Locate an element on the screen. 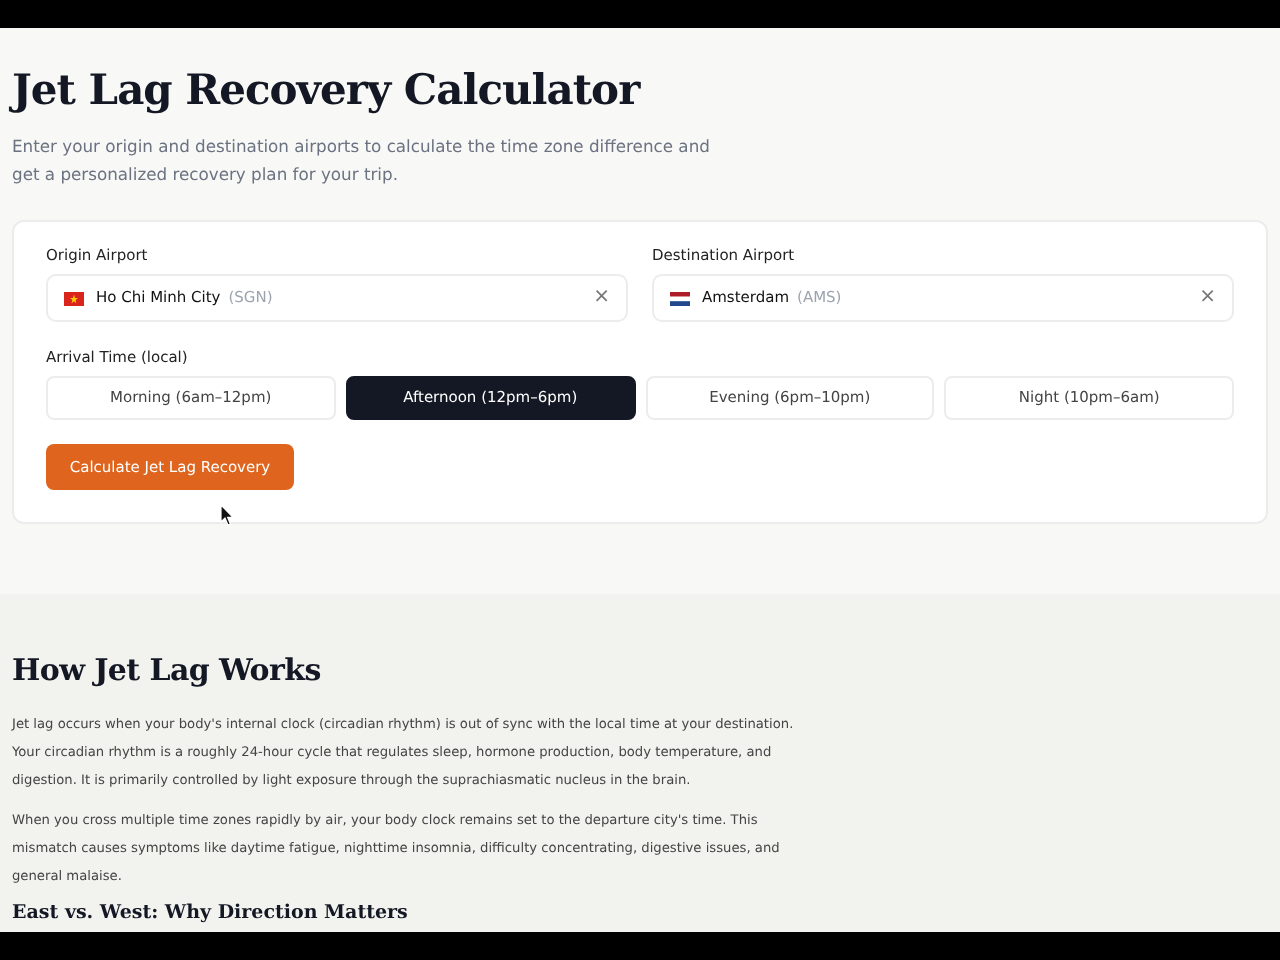 Image resolution: width=1280 pixels, height=960 pixels. page-title: Jet Lag Recovery Calculator is located at coordinates (327, 90).